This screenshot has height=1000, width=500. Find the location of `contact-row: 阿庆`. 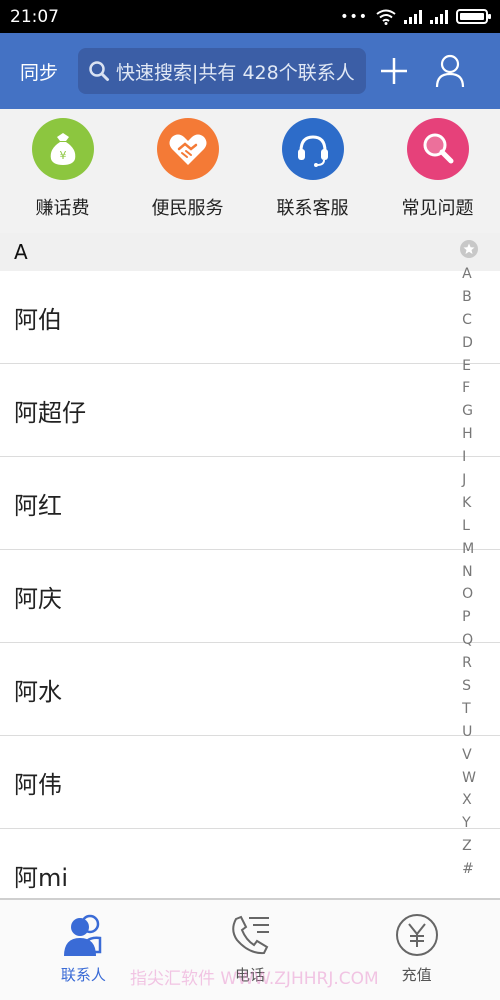

contact-row: 阿庆 is located at coordinates (250, 596).